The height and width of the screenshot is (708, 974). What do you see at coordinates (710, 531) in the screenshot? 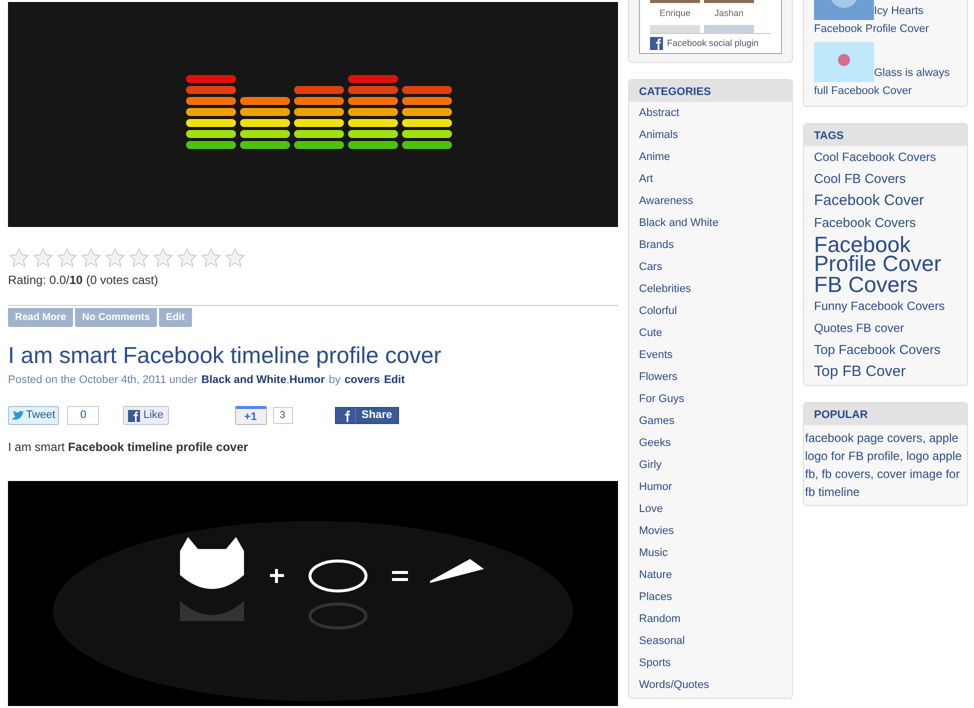
I see `category-link: Movies` at bounding box center [710, 531].